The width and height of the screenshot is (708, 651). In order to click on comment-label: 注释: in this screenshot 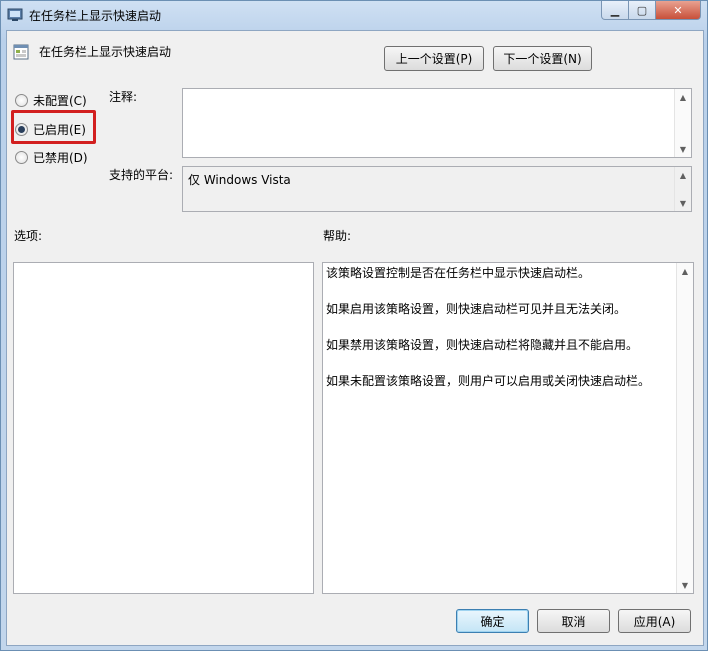, I will do `click(123, 97)`.